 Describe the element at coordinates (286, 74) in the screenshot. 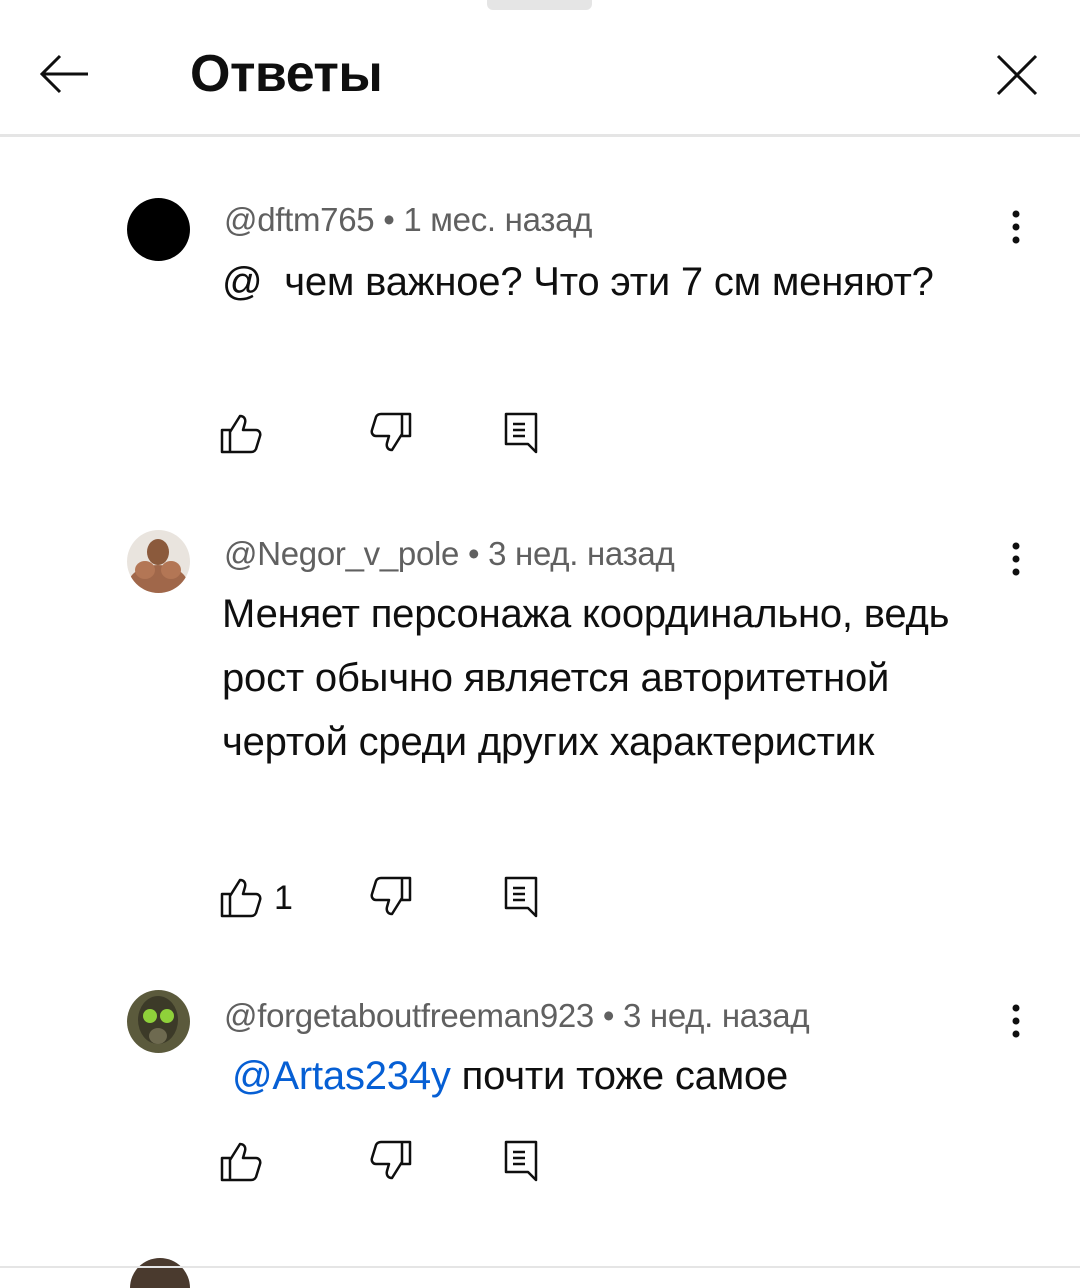

I see `page-title: Ответы` at that location.